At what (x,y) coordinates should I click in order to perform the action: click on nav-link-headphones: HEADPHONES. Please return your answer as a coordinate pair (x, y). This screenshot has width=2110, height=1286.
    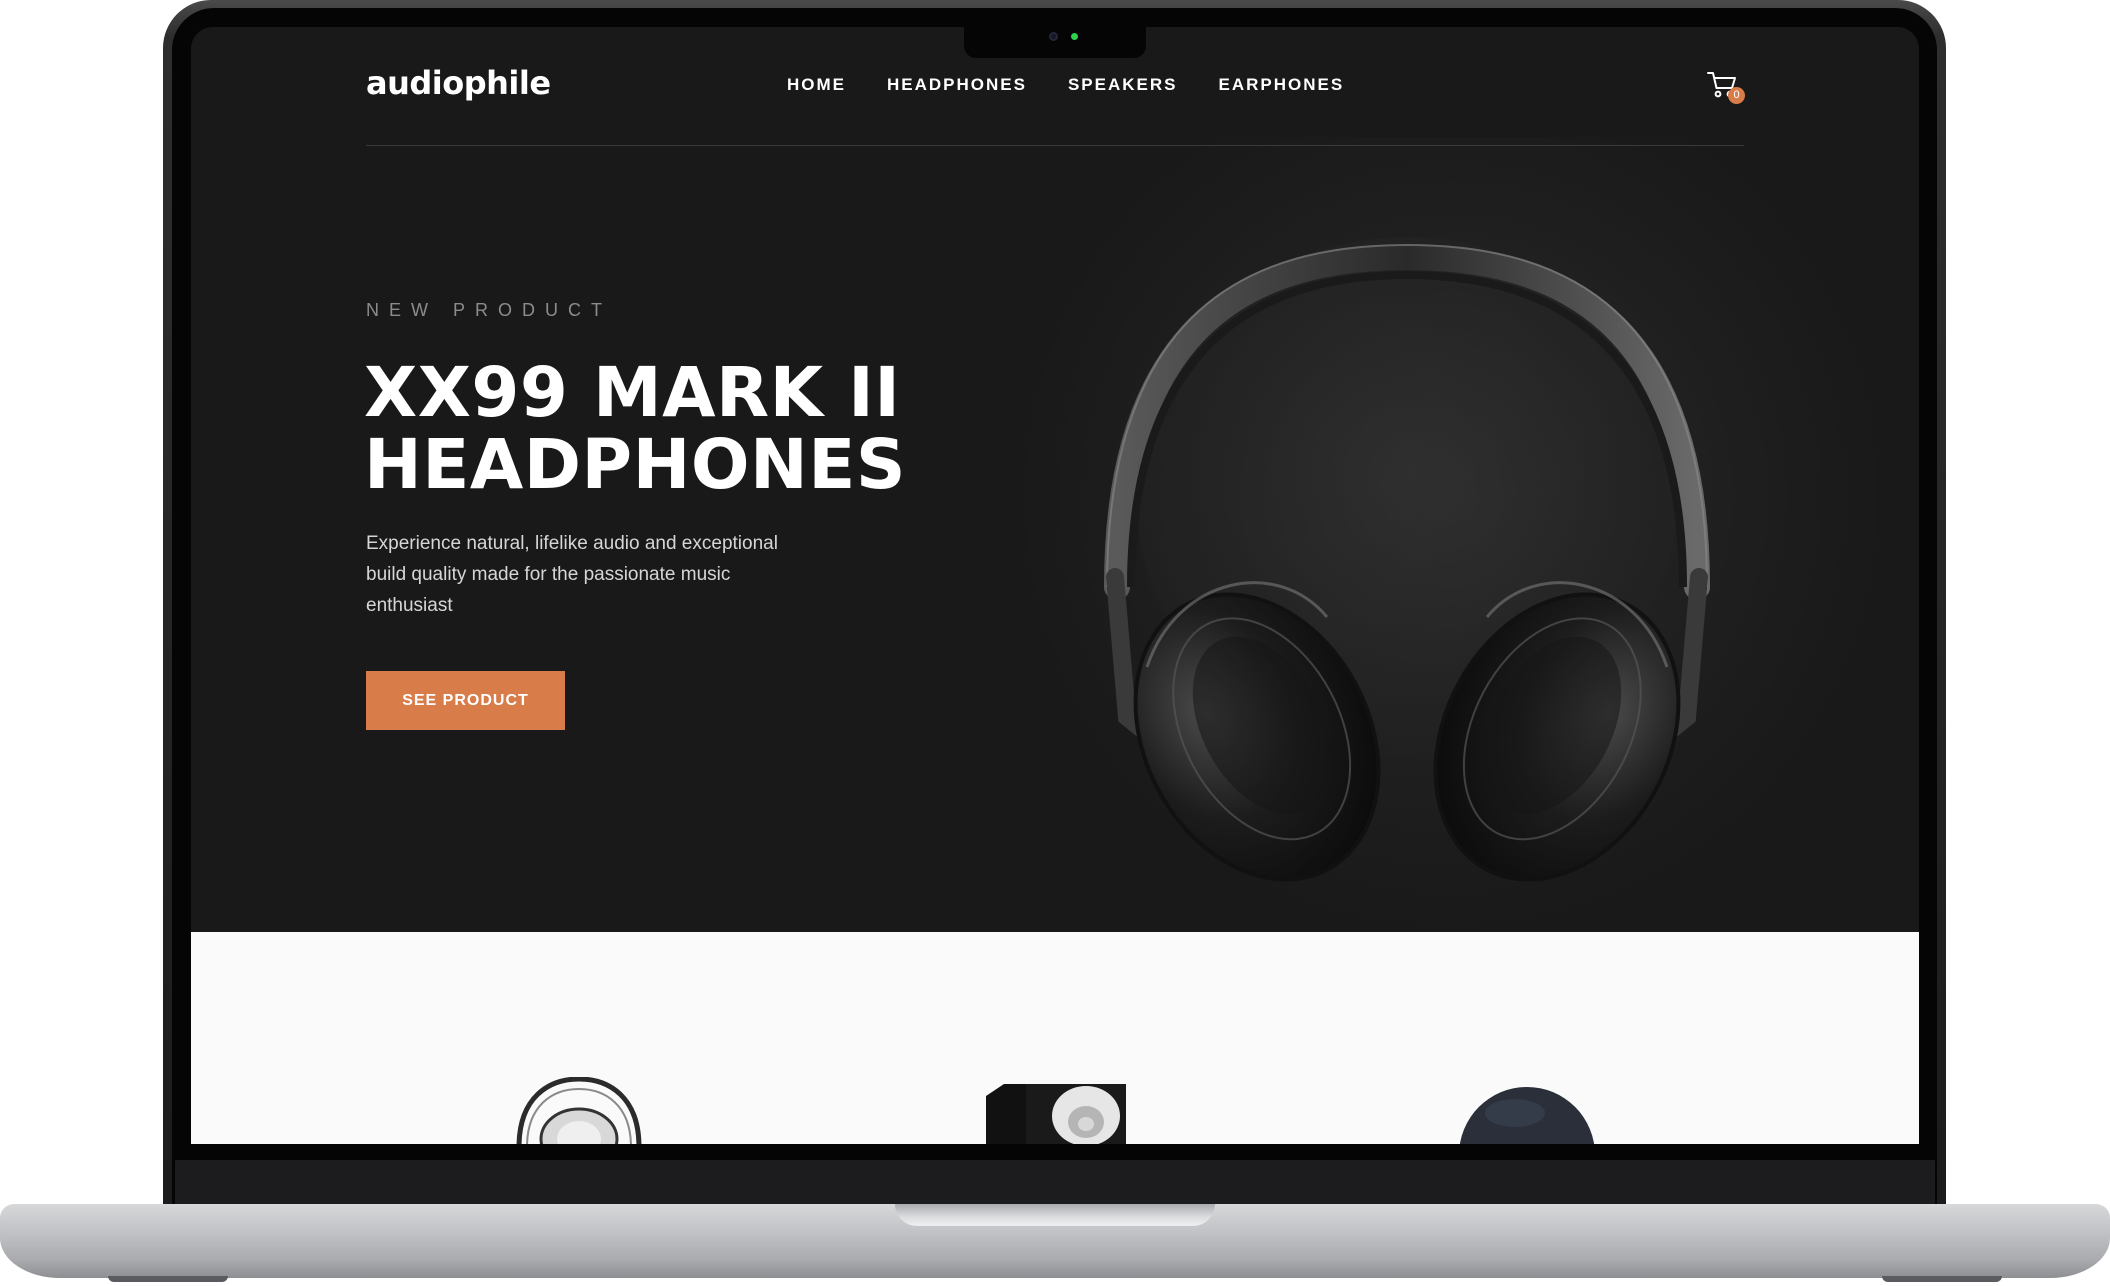
    Looking at the image, I should click on (957, 85).